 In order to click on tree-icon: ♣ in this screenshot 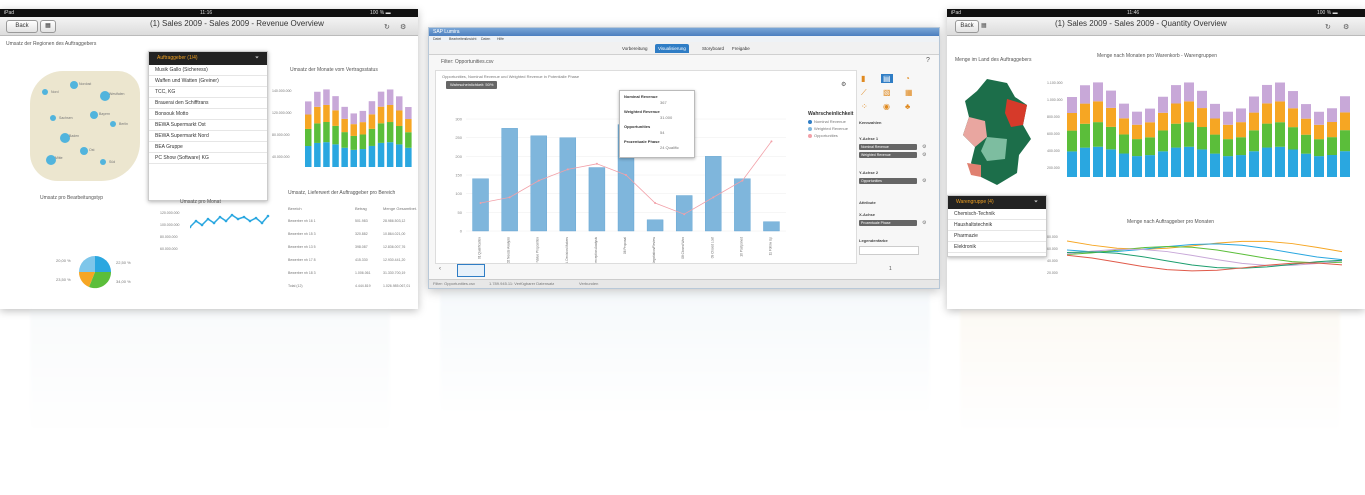, I will do `click(907, 106)`.